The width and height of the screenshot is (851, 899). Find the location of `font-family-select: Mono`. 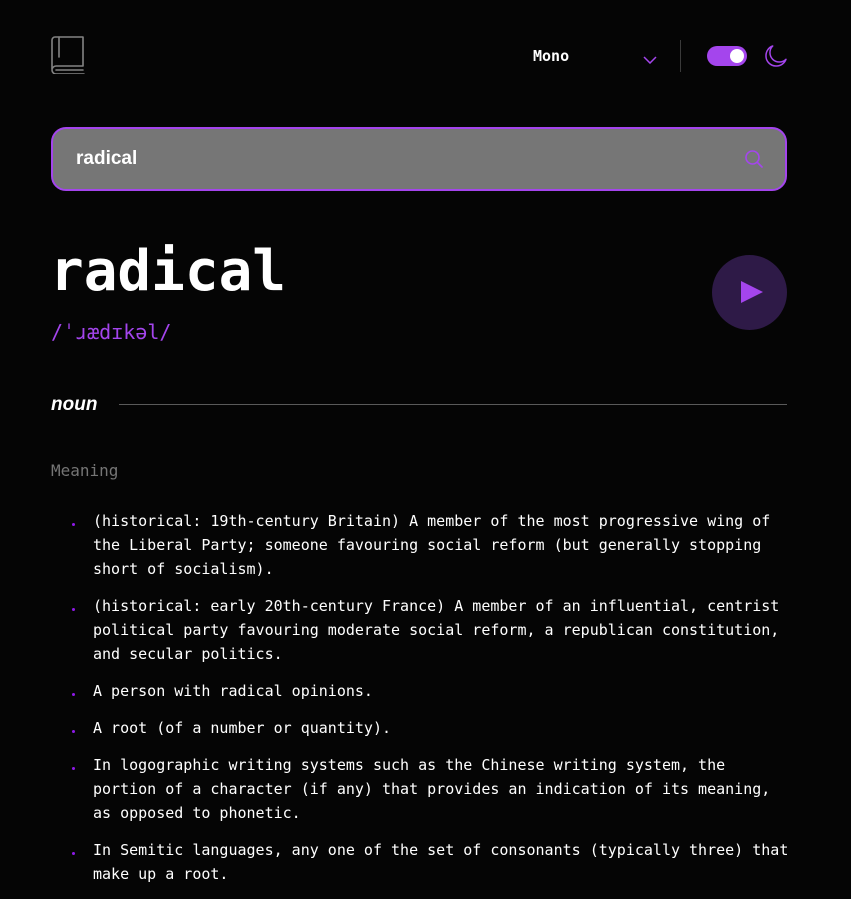

font-family-select: Mono is located at coordinates (595, 56).